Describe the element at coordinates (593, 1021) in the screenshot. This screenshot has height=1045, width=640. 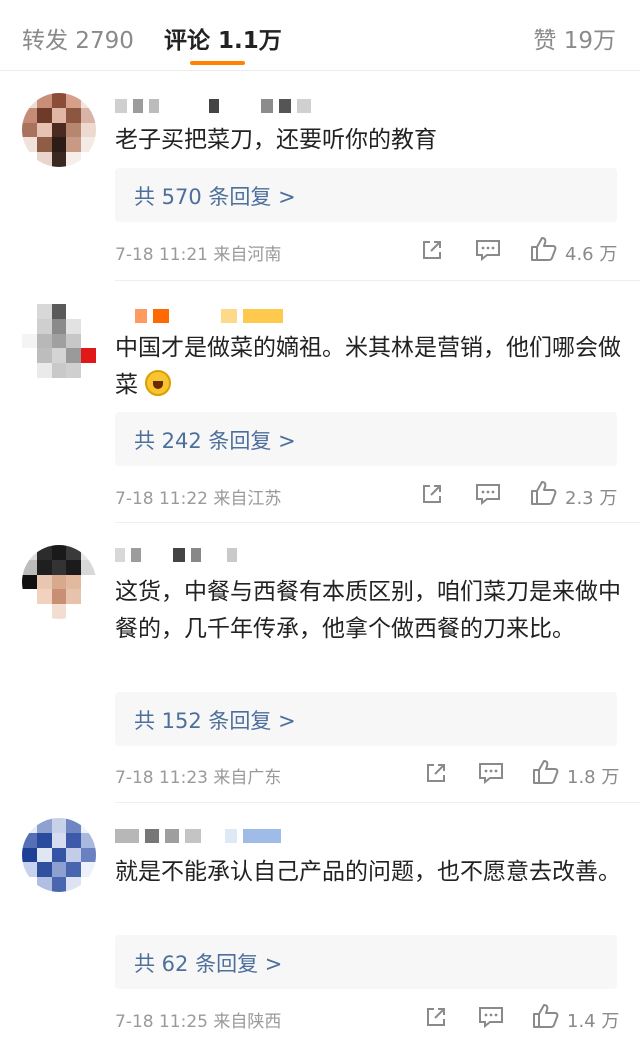
I see `like-count: 1.4 万` at that location.